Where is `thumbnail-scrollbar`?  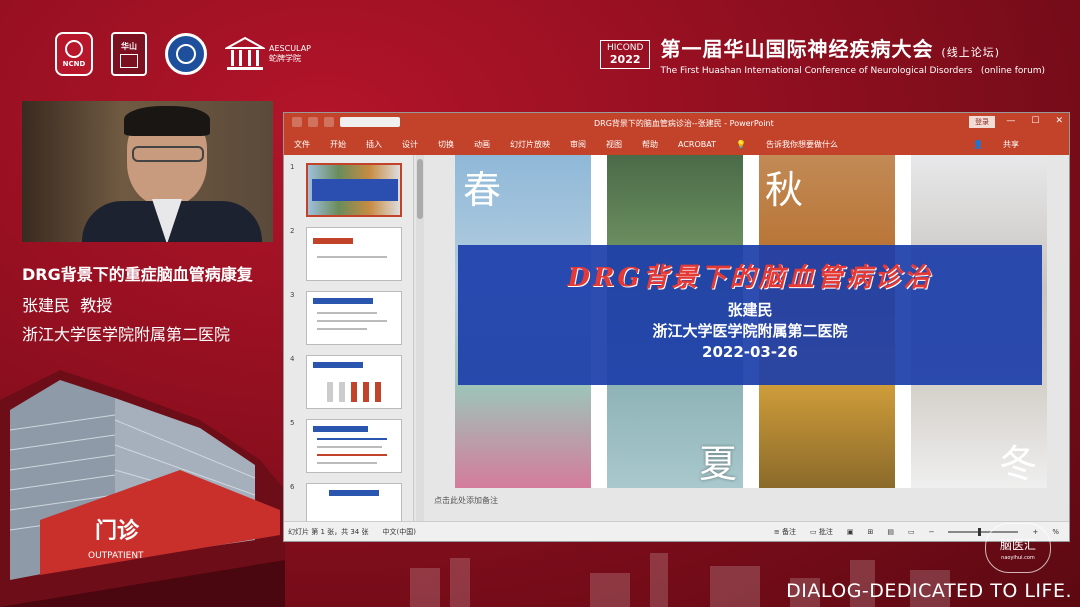 thumbnail-scrollbar is located at coordinates (420, 339).